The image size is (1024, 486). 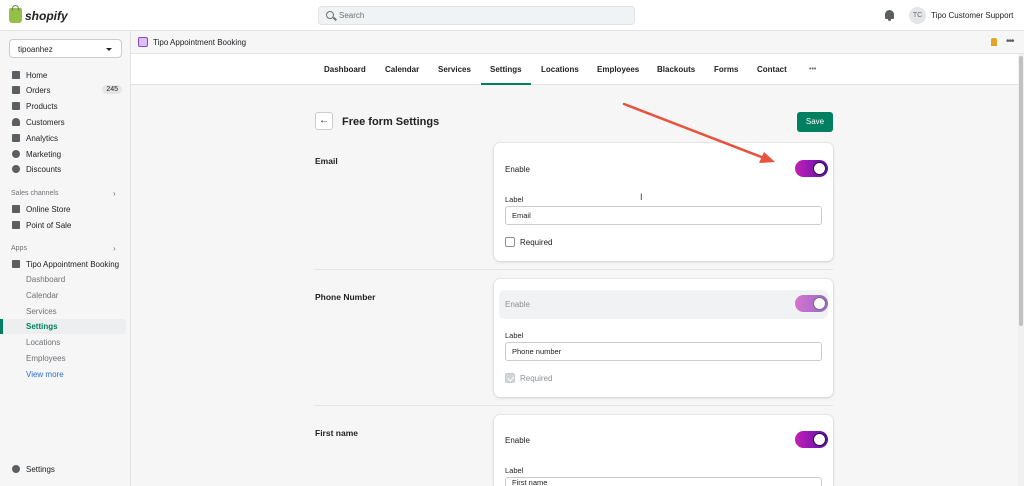 I want to click on search-input: Search, so click(x=476, y=15).